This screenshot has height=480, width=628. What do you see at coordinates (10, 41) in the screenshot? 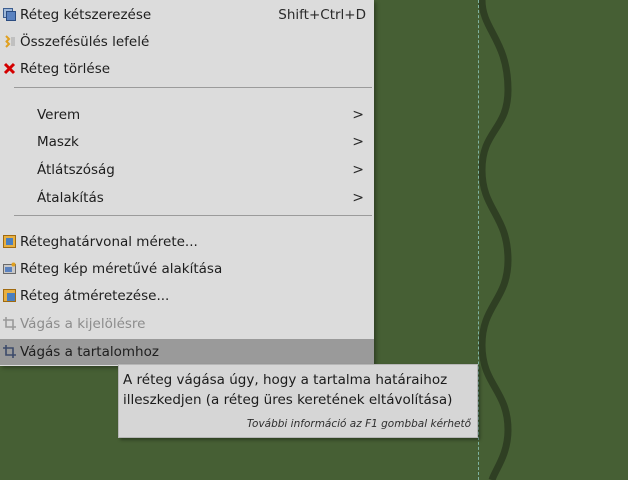
I see `merge-down-icon` at bounding box center [10, 41].